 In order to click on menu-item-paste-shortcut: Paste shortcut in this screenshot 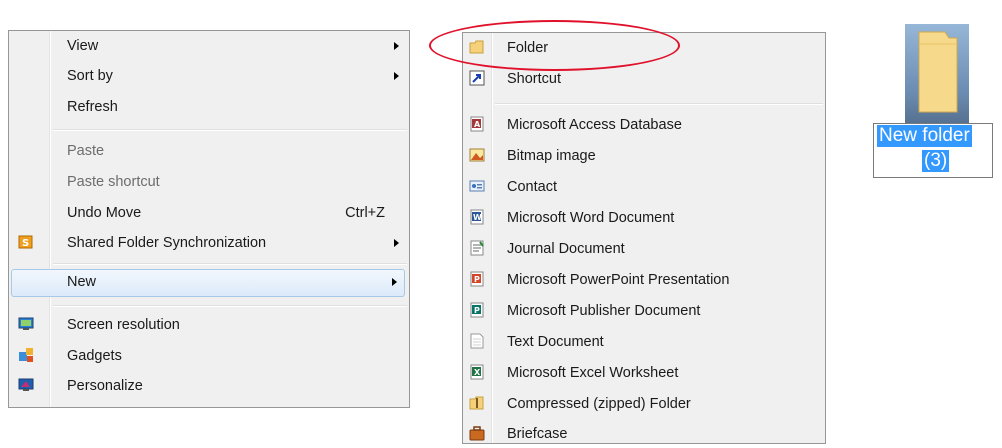, I will do `click(209, 182)`.